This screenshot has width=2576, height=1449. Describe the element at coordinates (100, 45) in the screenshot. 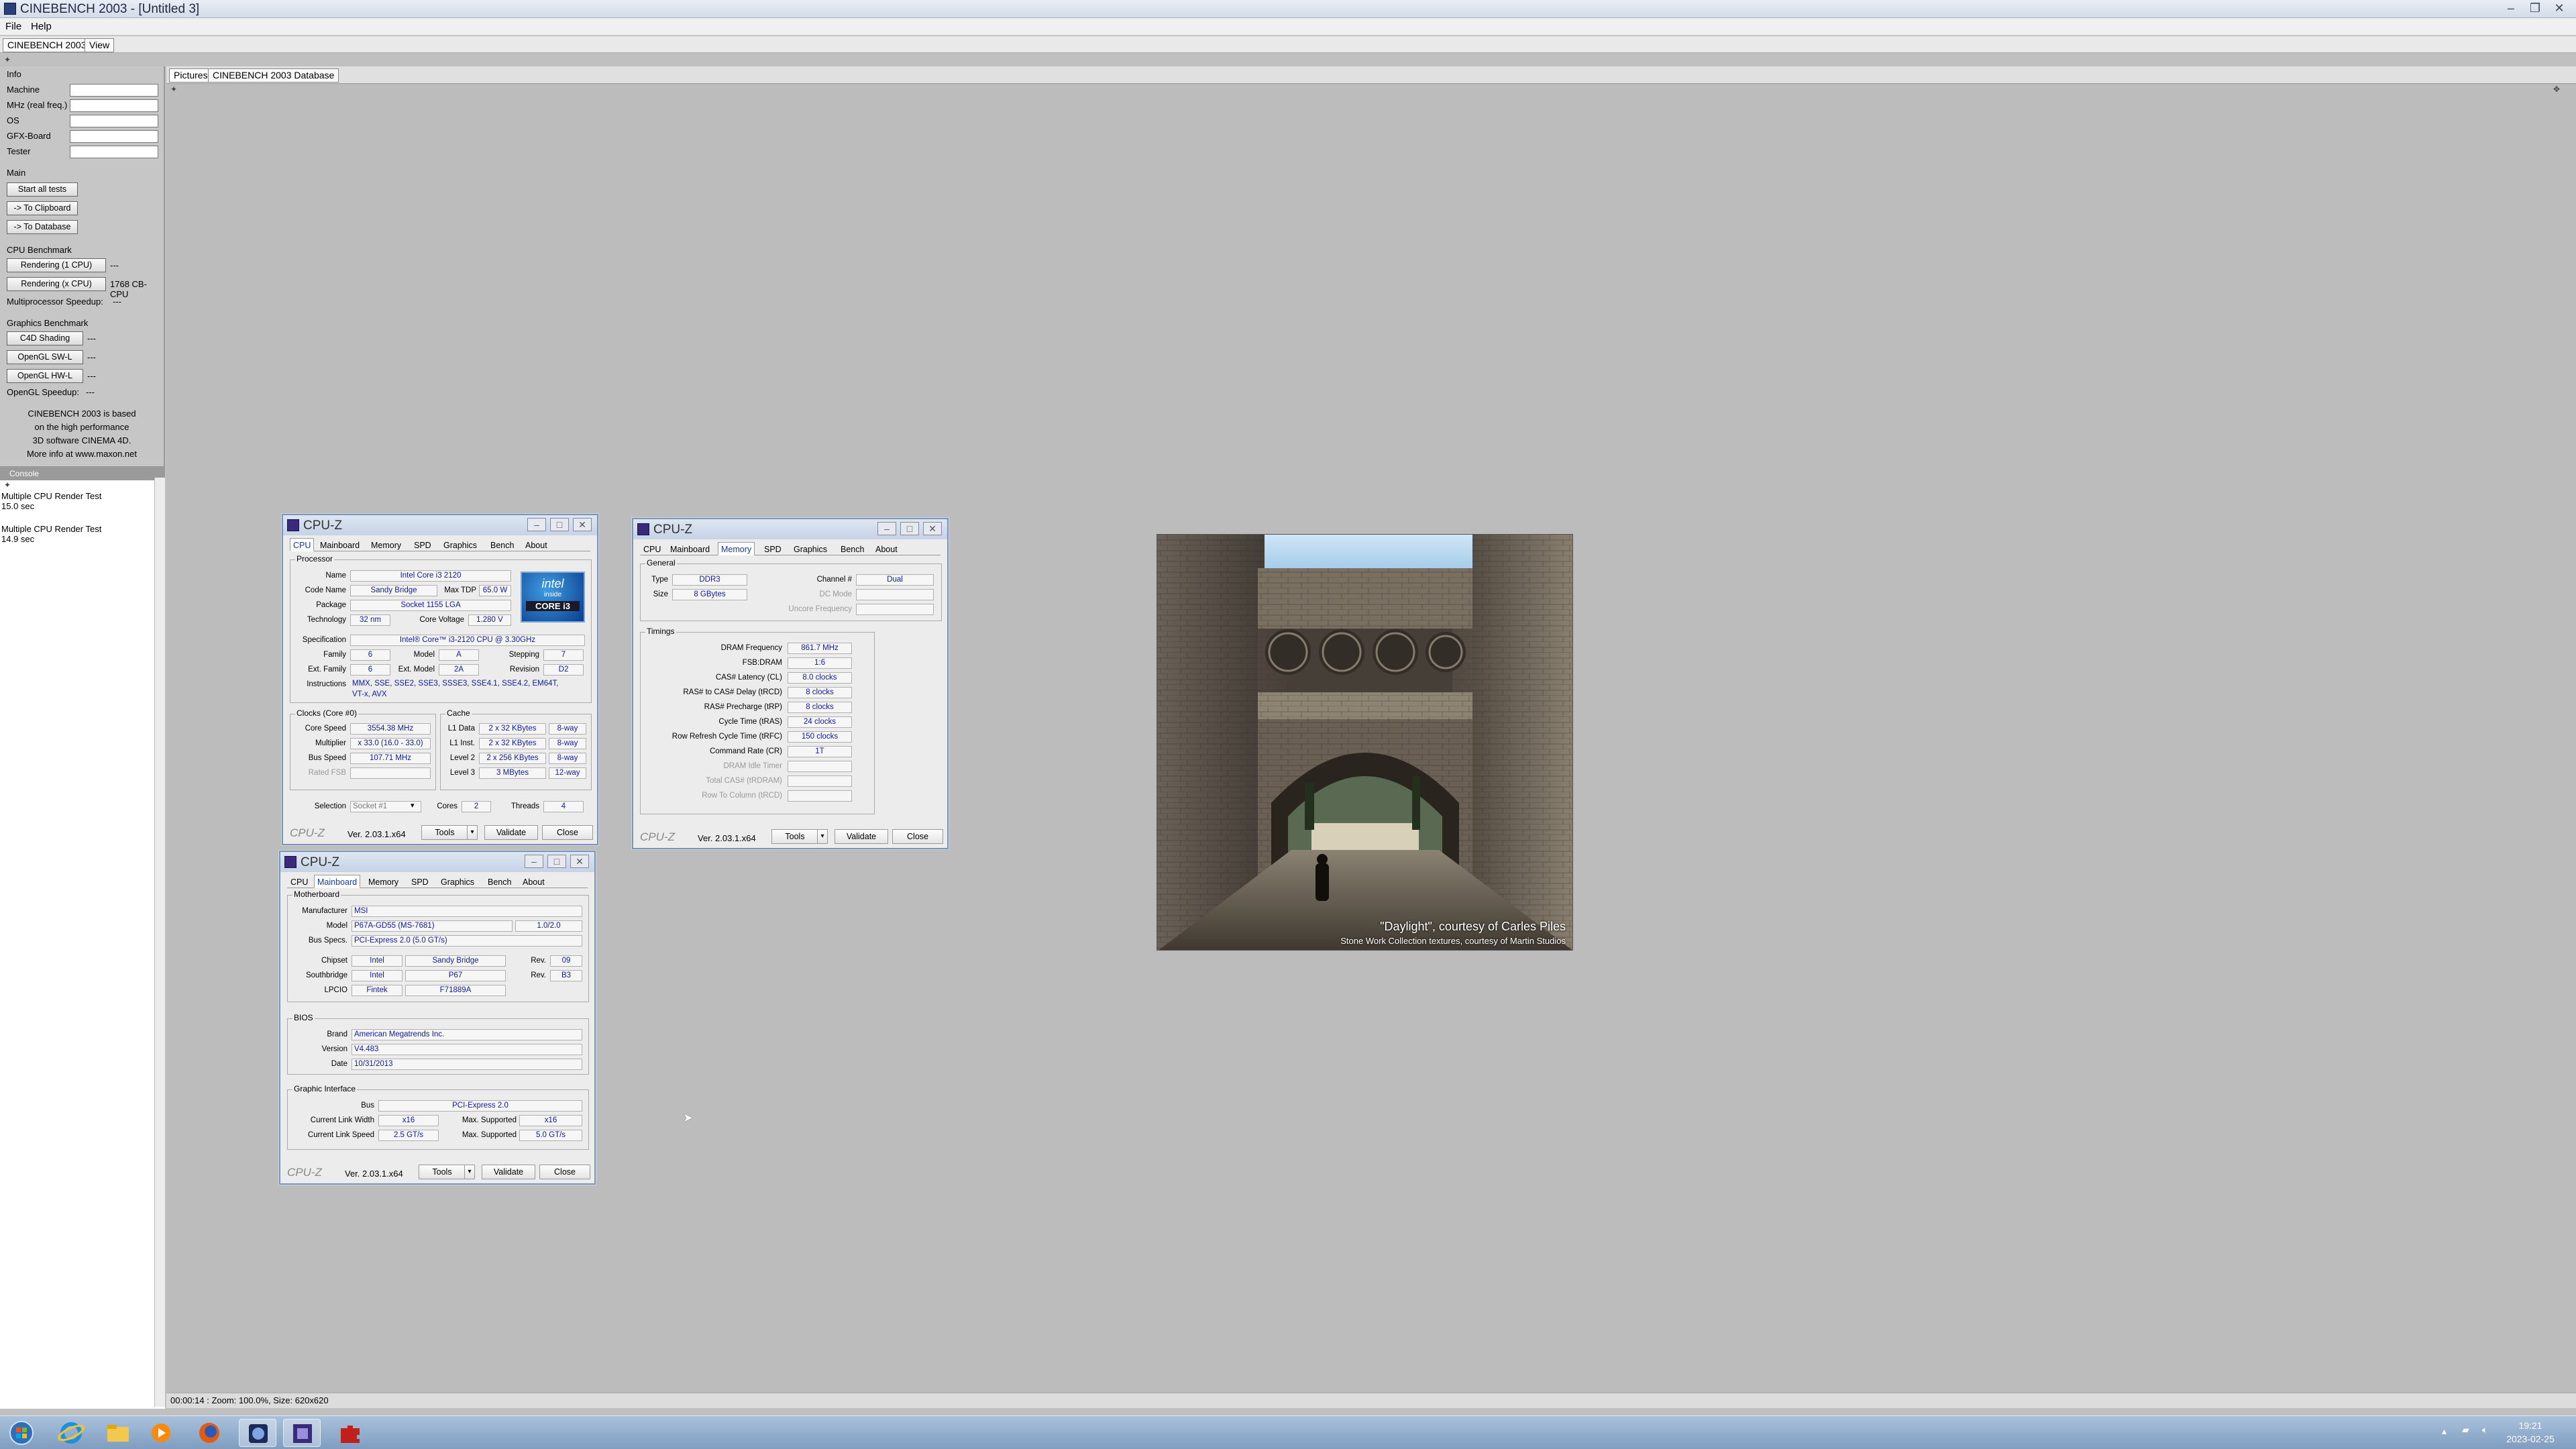

I see `tab-view: View` at that location.